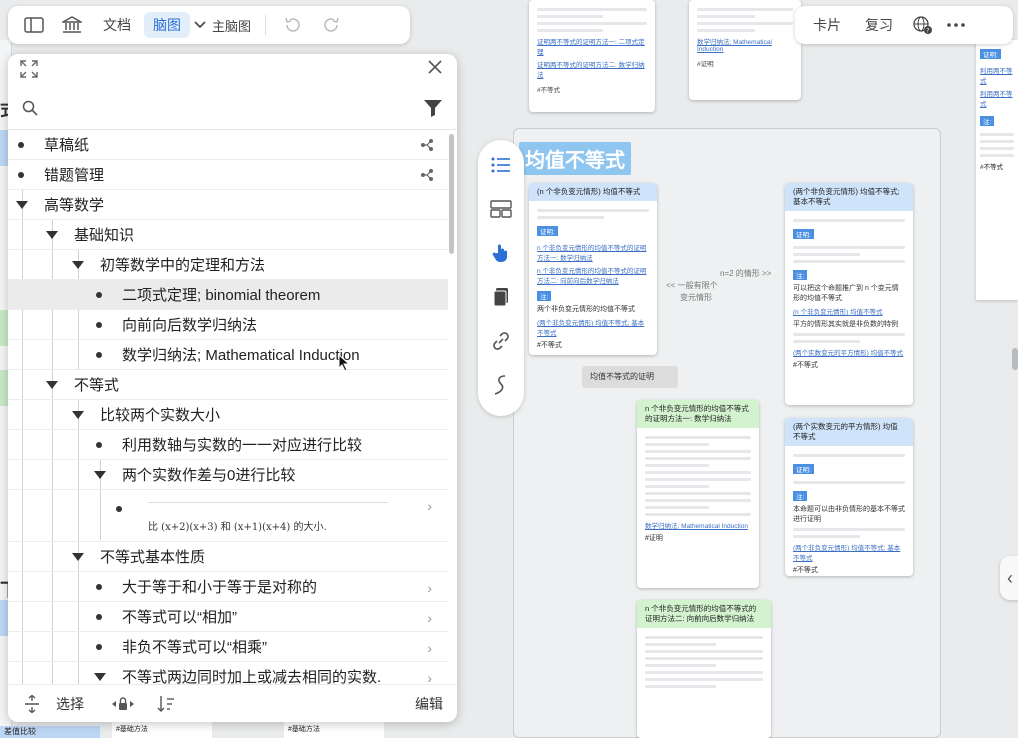 The height and width of the screenshot is (738, 1018). What do you see at coordinates (592, 46) in the screenshot?
I see `card-link: 证明两不等式的证明方法一: 二项式定理` at bounding box center [592, 46].